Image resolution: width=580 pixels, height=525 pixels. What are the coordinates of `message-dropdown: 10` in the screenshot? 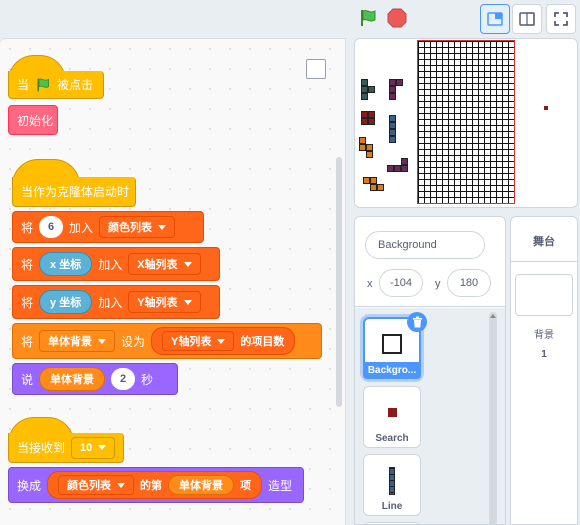 It's located at (93, 447).